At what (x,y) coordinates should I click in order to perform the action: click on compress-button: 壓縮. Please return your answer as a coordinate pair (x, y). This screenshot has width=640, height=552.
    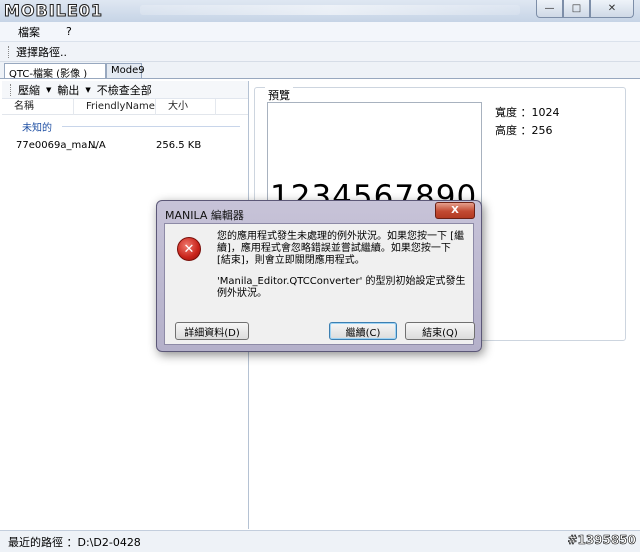
    Looking at the image, I should click on (29, 90).